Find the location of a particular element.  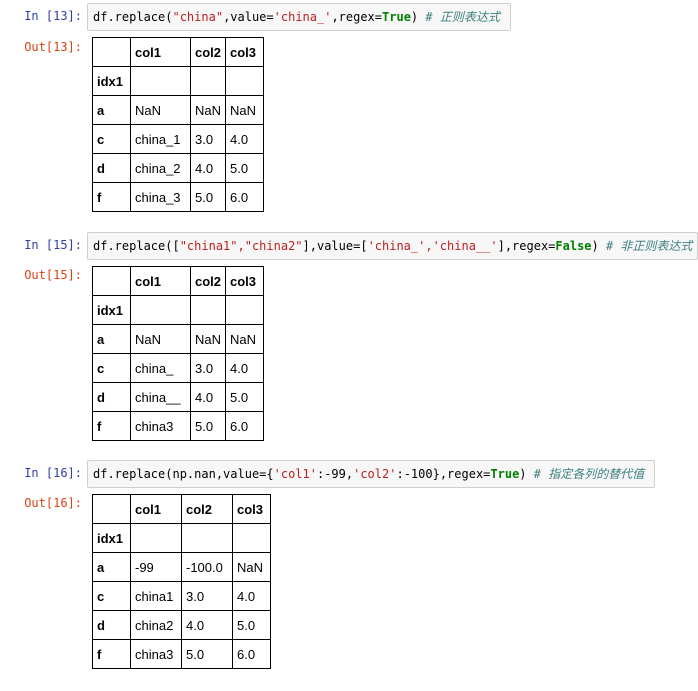

code-mid: ,value= is located at coordinates (248, 17).